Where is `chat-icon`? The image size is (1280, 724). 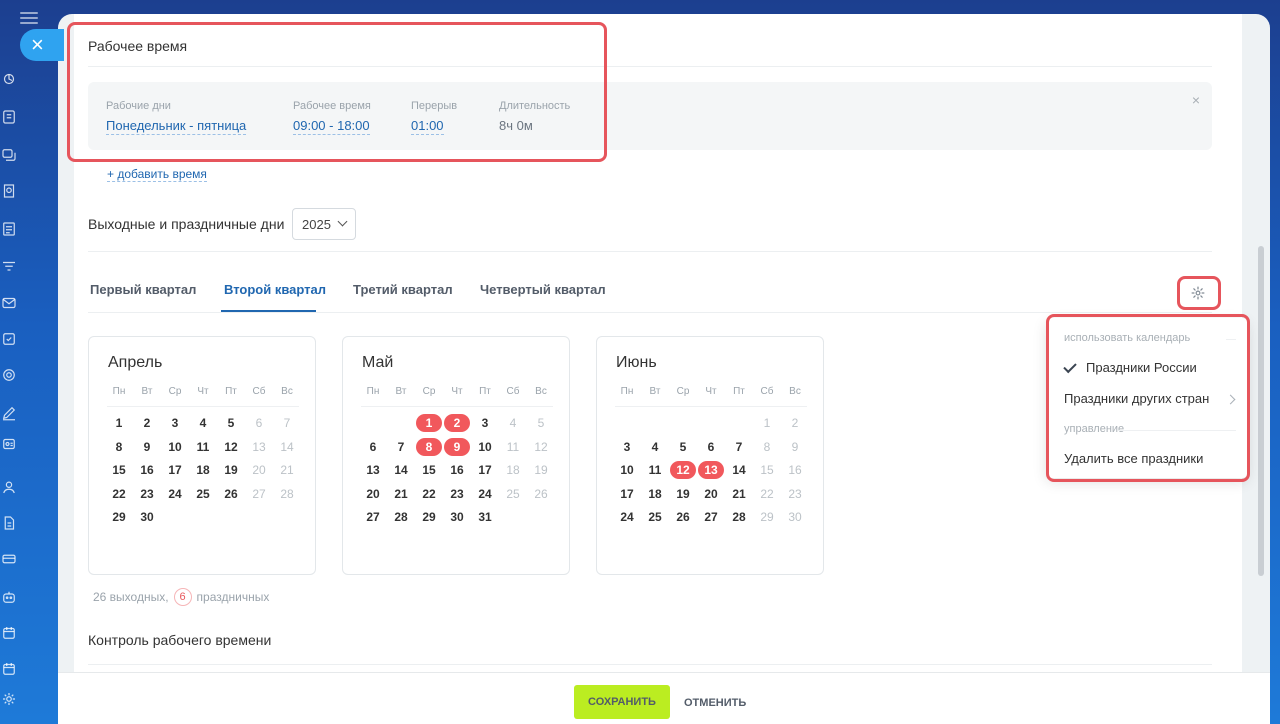 chat-icon is located at coordinates (9, 157).